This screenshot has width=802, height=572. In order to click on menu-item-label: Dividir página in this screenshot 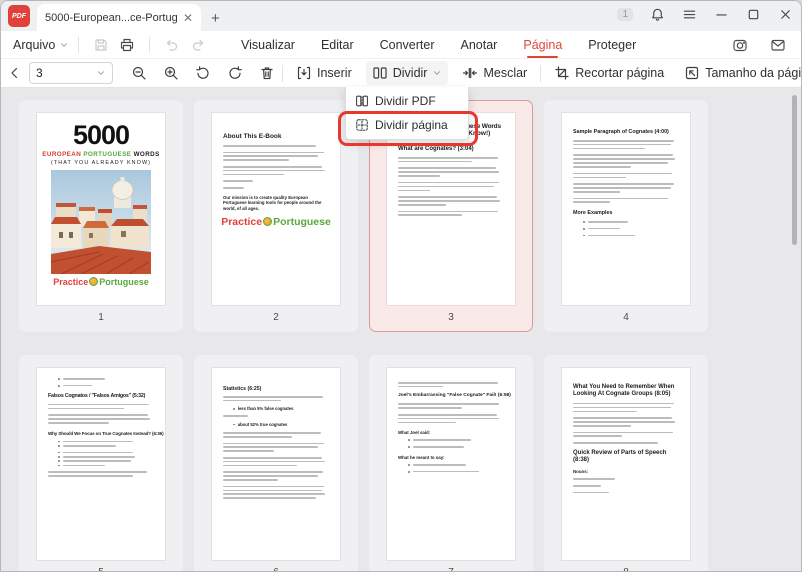, I will do `click(411, 125)`.